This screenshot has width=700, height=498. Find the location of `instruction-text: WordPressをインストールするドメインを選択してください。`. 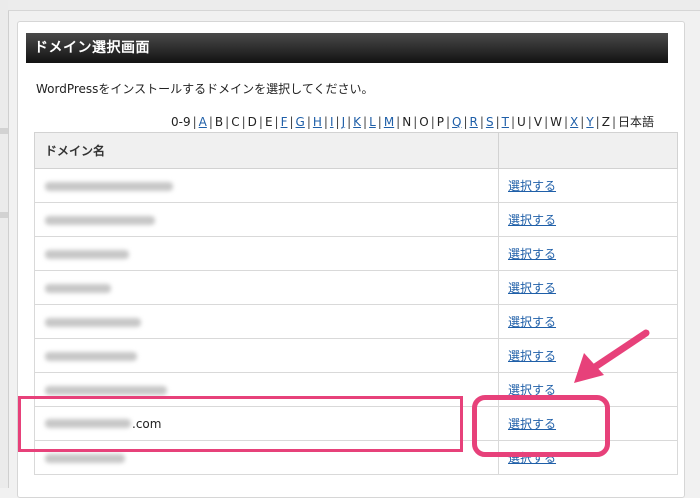

instruction-text: WordPressをインストールするドメインを選択してください。 is located at coordinates (205, 89).